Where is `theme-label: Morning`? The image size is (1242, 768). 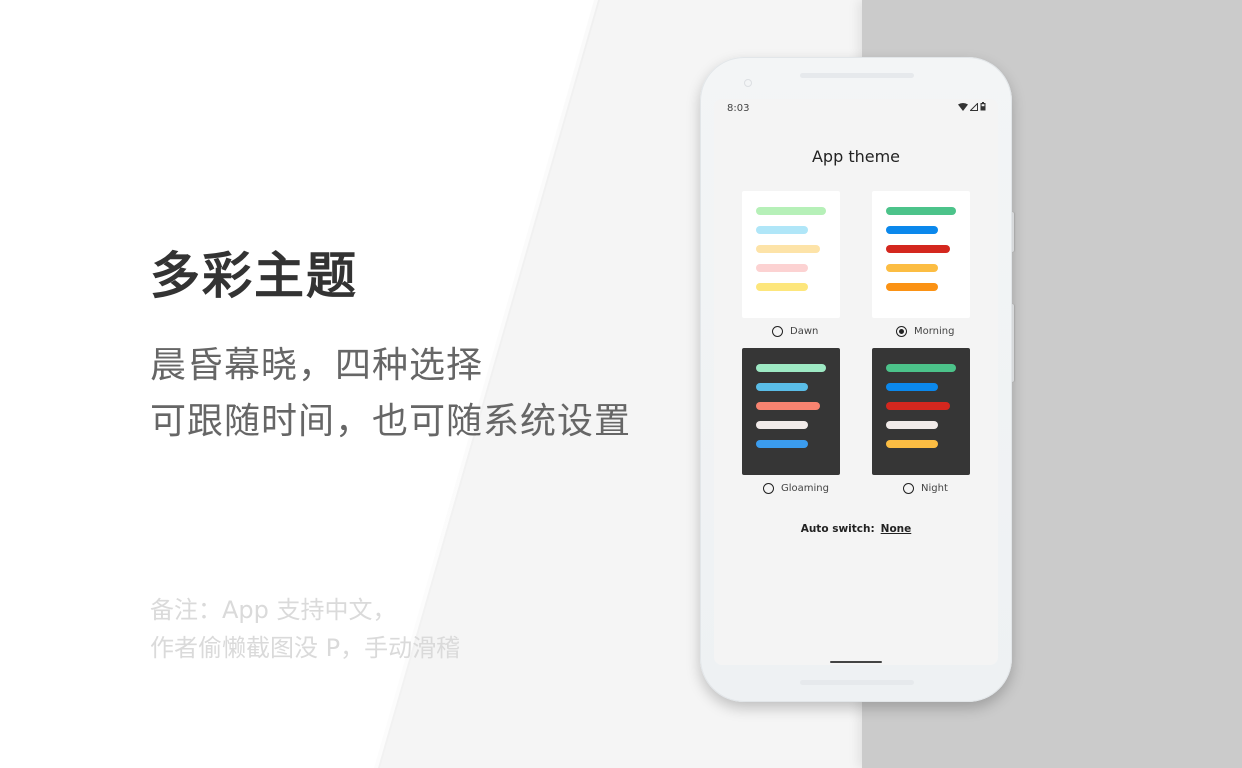
theme-label: Morning is located at coordinates (934, 331).